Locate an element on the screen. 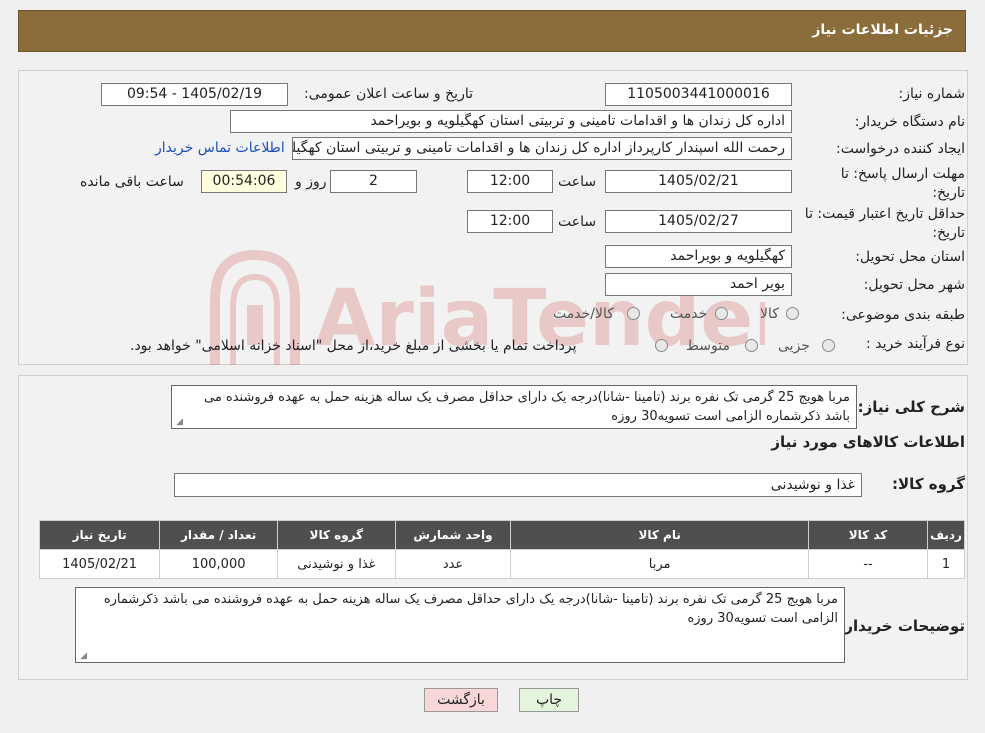 The image size is (985, 733). deadline-label-line2: تاریخ: is located at coordinates (948, 193).